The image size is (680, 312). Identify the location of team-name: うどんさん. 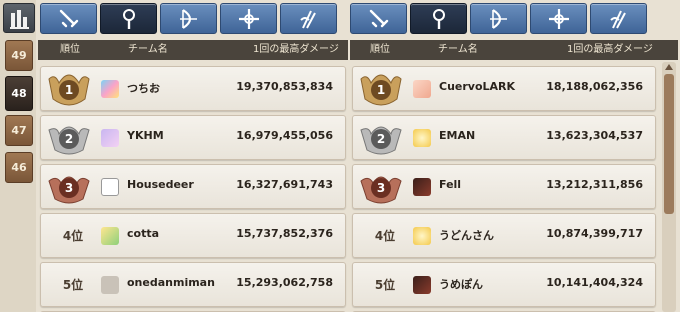
(466, 235).